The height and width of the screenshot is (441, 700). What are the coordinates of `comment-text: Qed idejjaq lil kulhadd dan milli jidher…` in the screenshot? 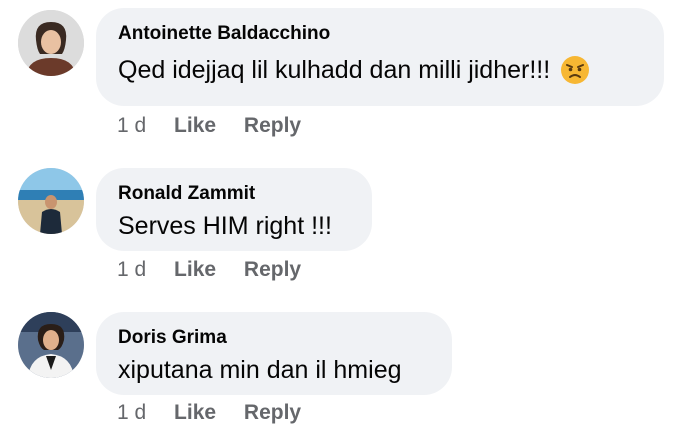 It's located at (380, 70).